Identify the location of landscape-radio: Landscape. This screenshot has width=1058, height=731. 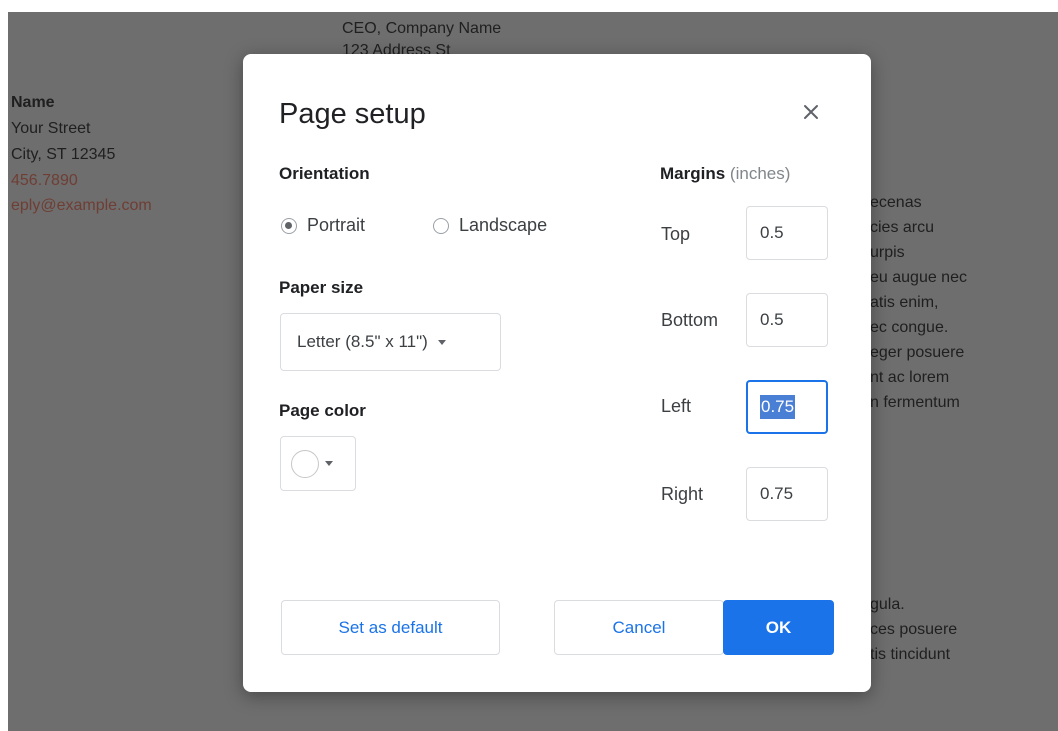
(490, 225).